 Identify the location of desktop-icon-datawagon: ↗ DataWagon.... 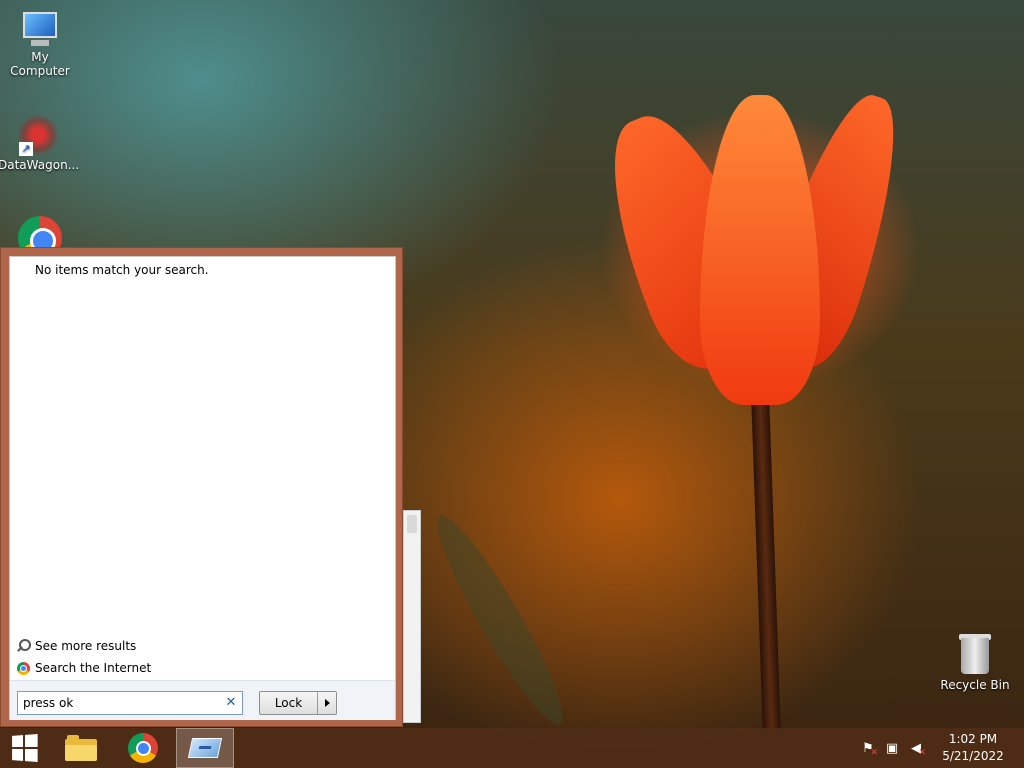
(40, 143).